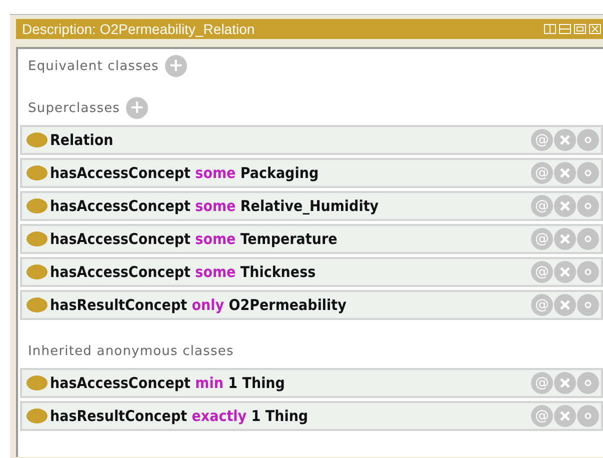 The width and height of the screenshot is (603, 458). I want to click on class-expression-row: hasAccessConcept some Temperature @, so click(311, 239).